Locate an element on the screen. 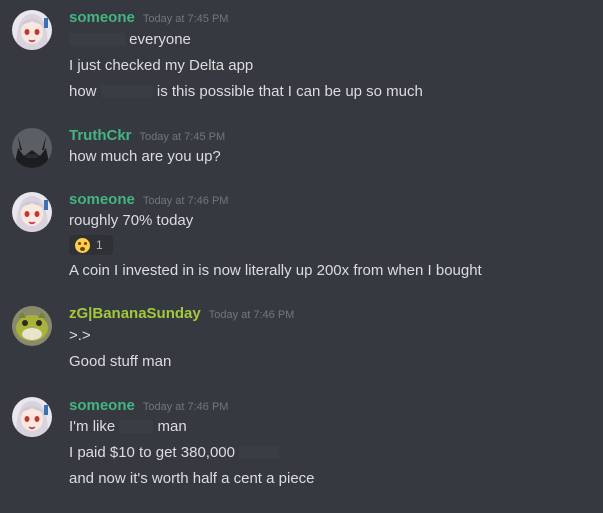 Image resolution: width=603 pixels, height=513 pixels. reaction-button: 1 is located at coordinates (91, 245).